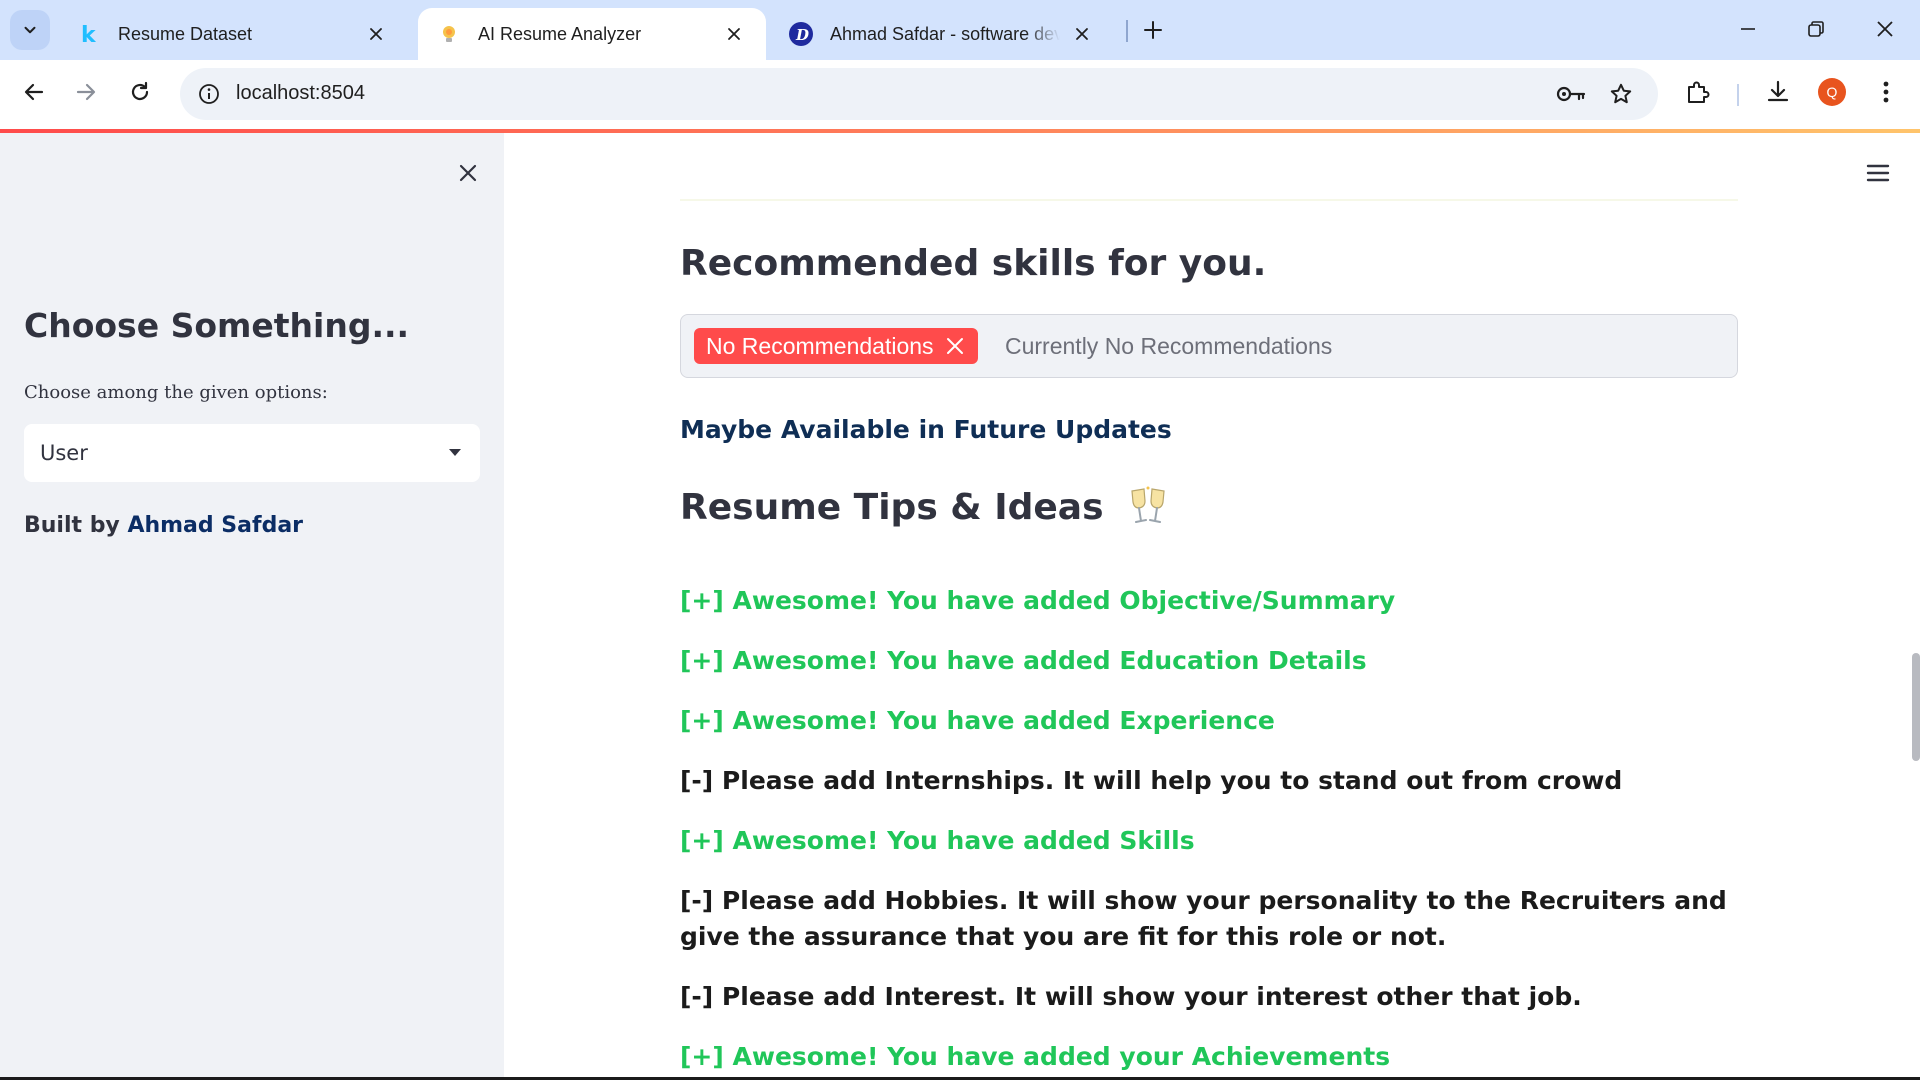  I want to click on forward-button, so click(86, 92).